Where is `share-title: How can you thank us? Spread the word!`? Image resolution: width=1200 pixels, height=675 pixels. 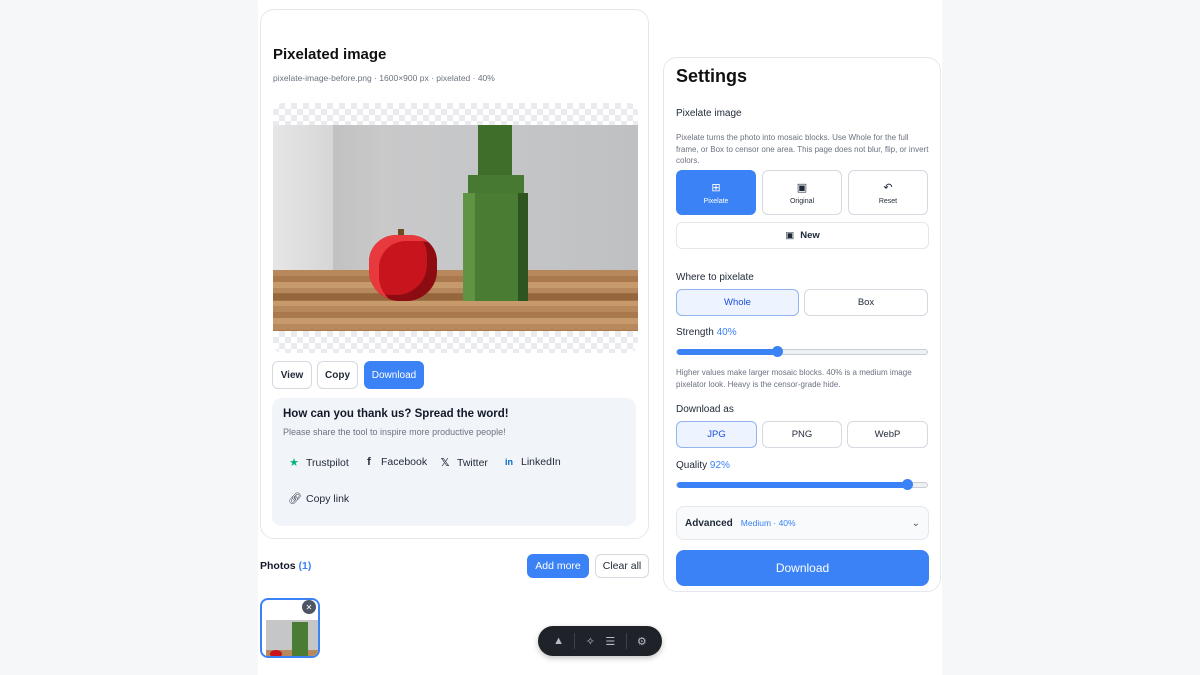 share-title: How can you thank us? Spread the word! is located at coordinates (396, 414).